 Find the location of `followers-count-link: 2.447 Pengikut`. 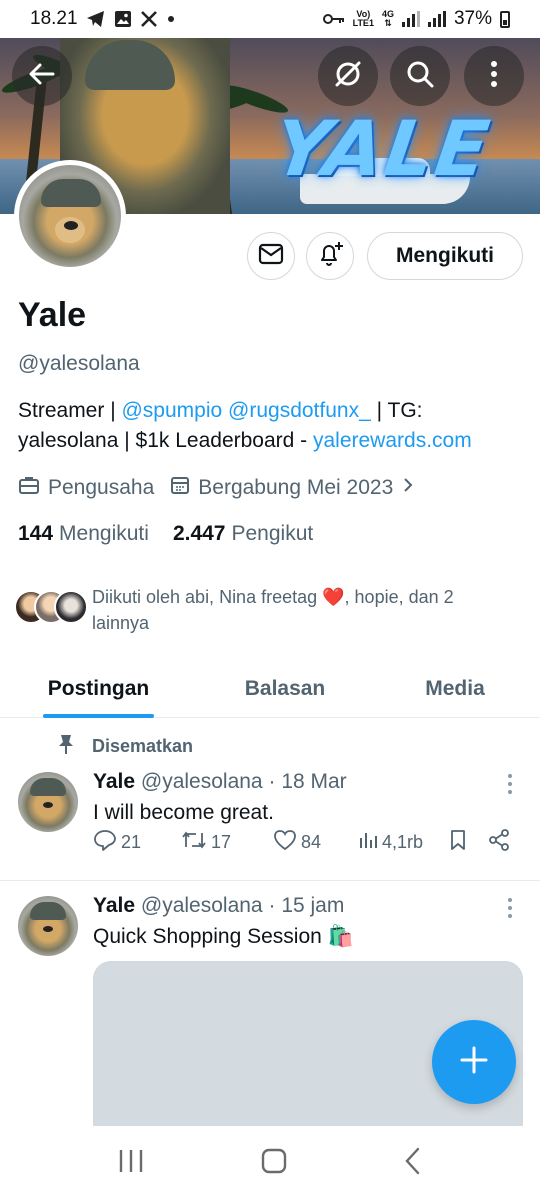

followers-count-link: 2.447 Pengikut is located at coordinates (243, 534).